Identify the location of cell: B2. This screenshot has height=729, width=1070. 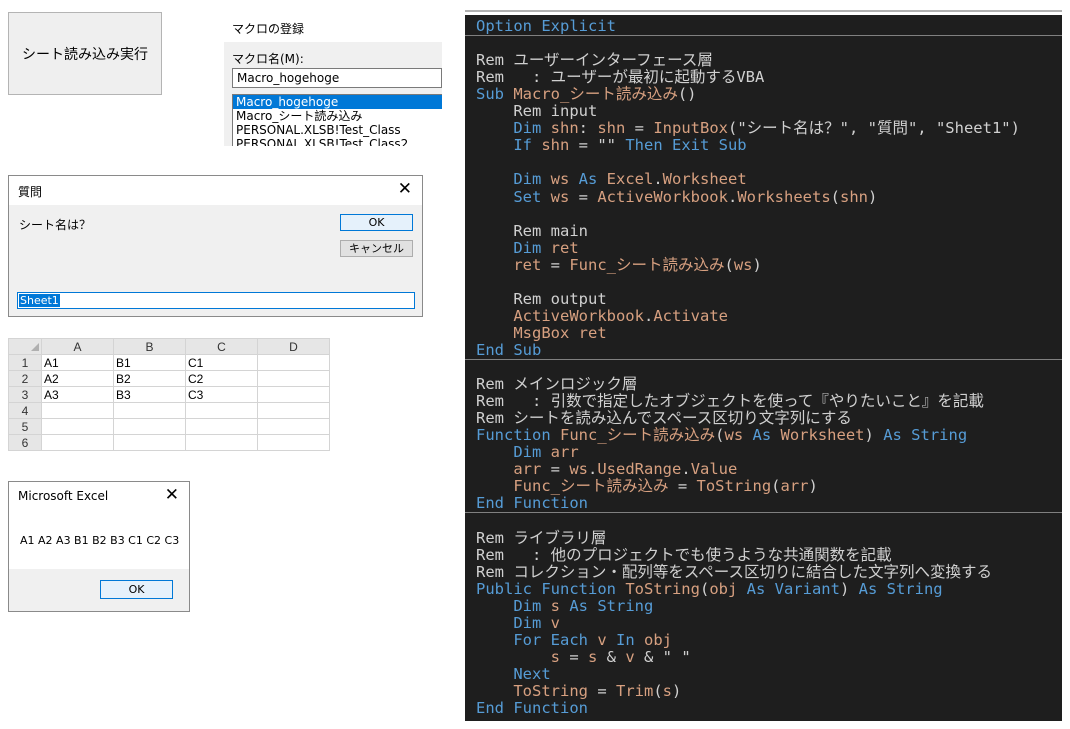
(149, 378).